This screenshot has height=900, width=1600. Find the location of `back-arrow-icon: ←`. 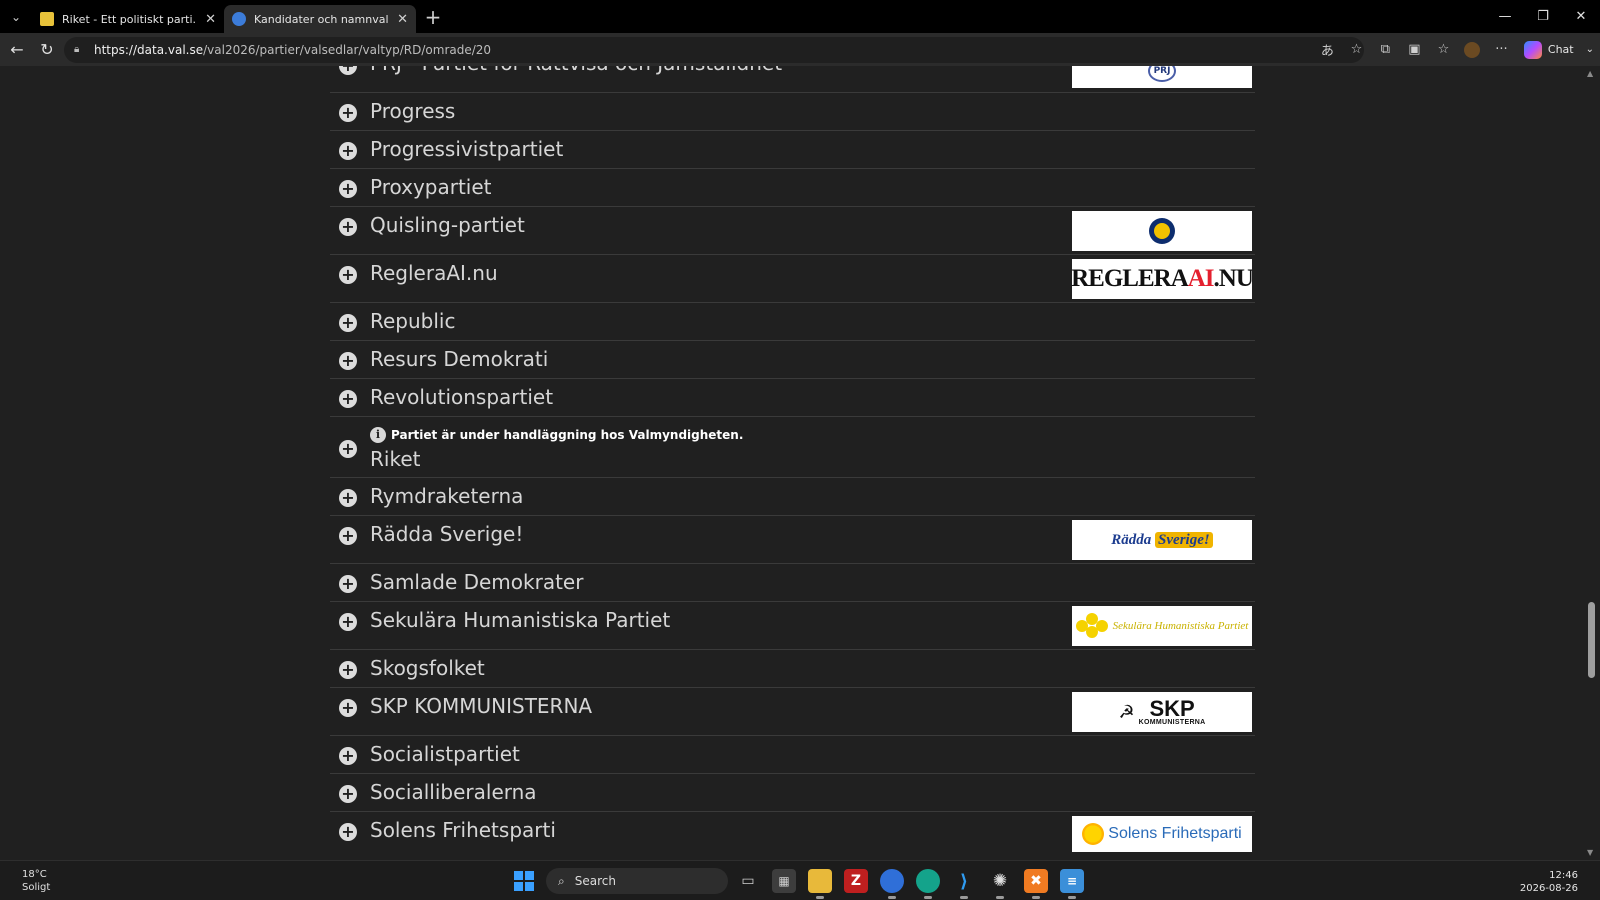

back-arrow-icon: ← is located at coordinates (17, 50).